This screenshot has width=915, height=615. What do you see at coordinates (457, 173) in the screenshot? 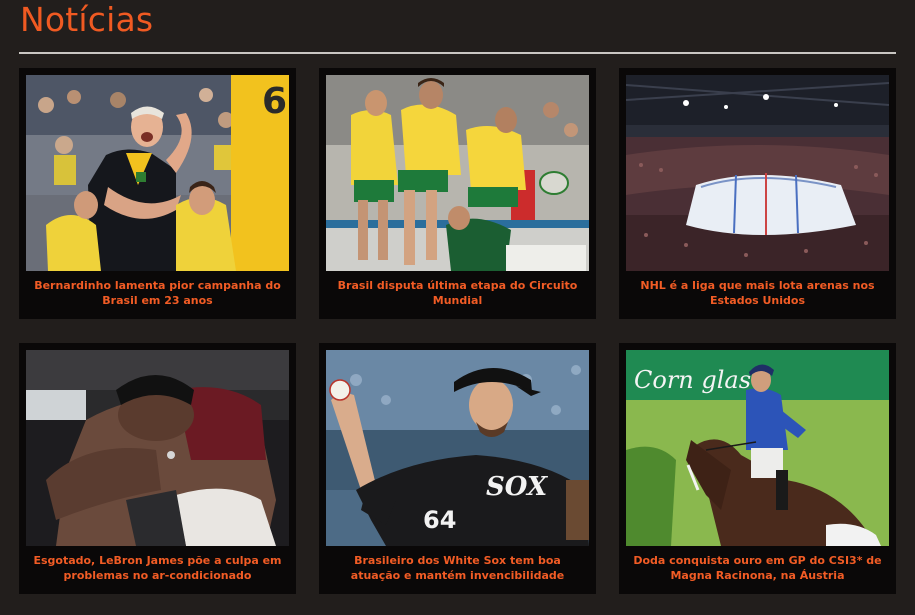
I see `rugby-sevens-photo` at bounding box center [457, 173].